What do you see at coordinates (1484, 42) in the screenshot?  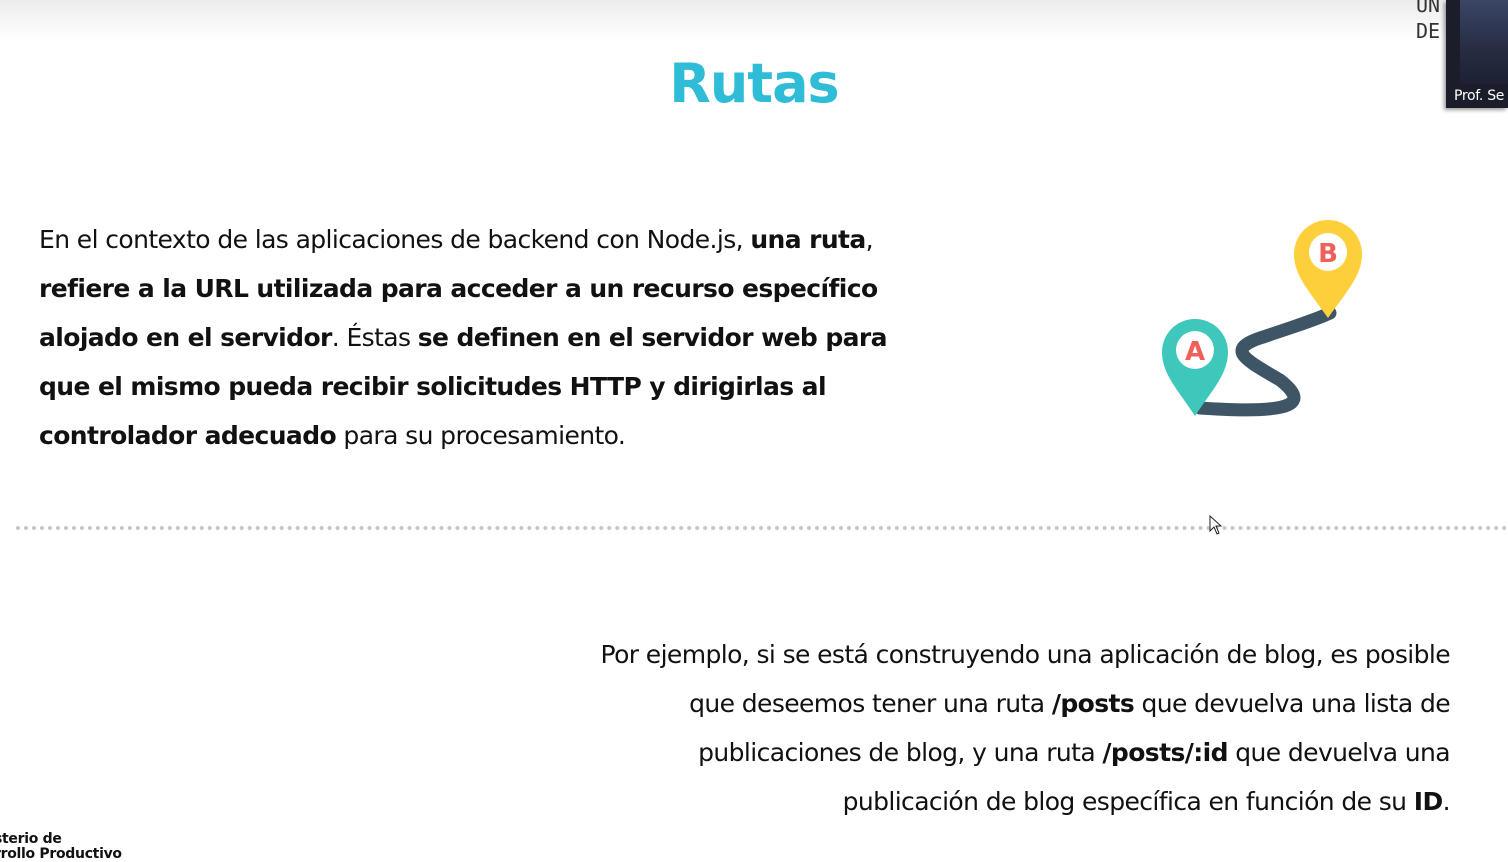 I see `participant-video-feed` at bounding box center [1484, 42].